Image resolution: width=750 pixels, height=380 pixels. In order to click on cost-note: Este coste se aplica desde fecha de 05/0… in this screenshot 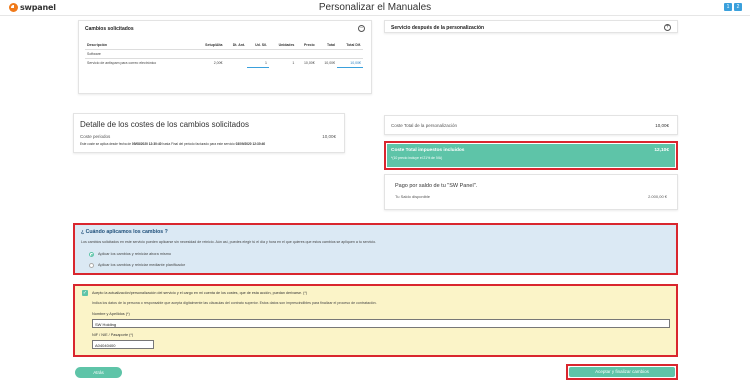, I will do `click(172, 144)`.